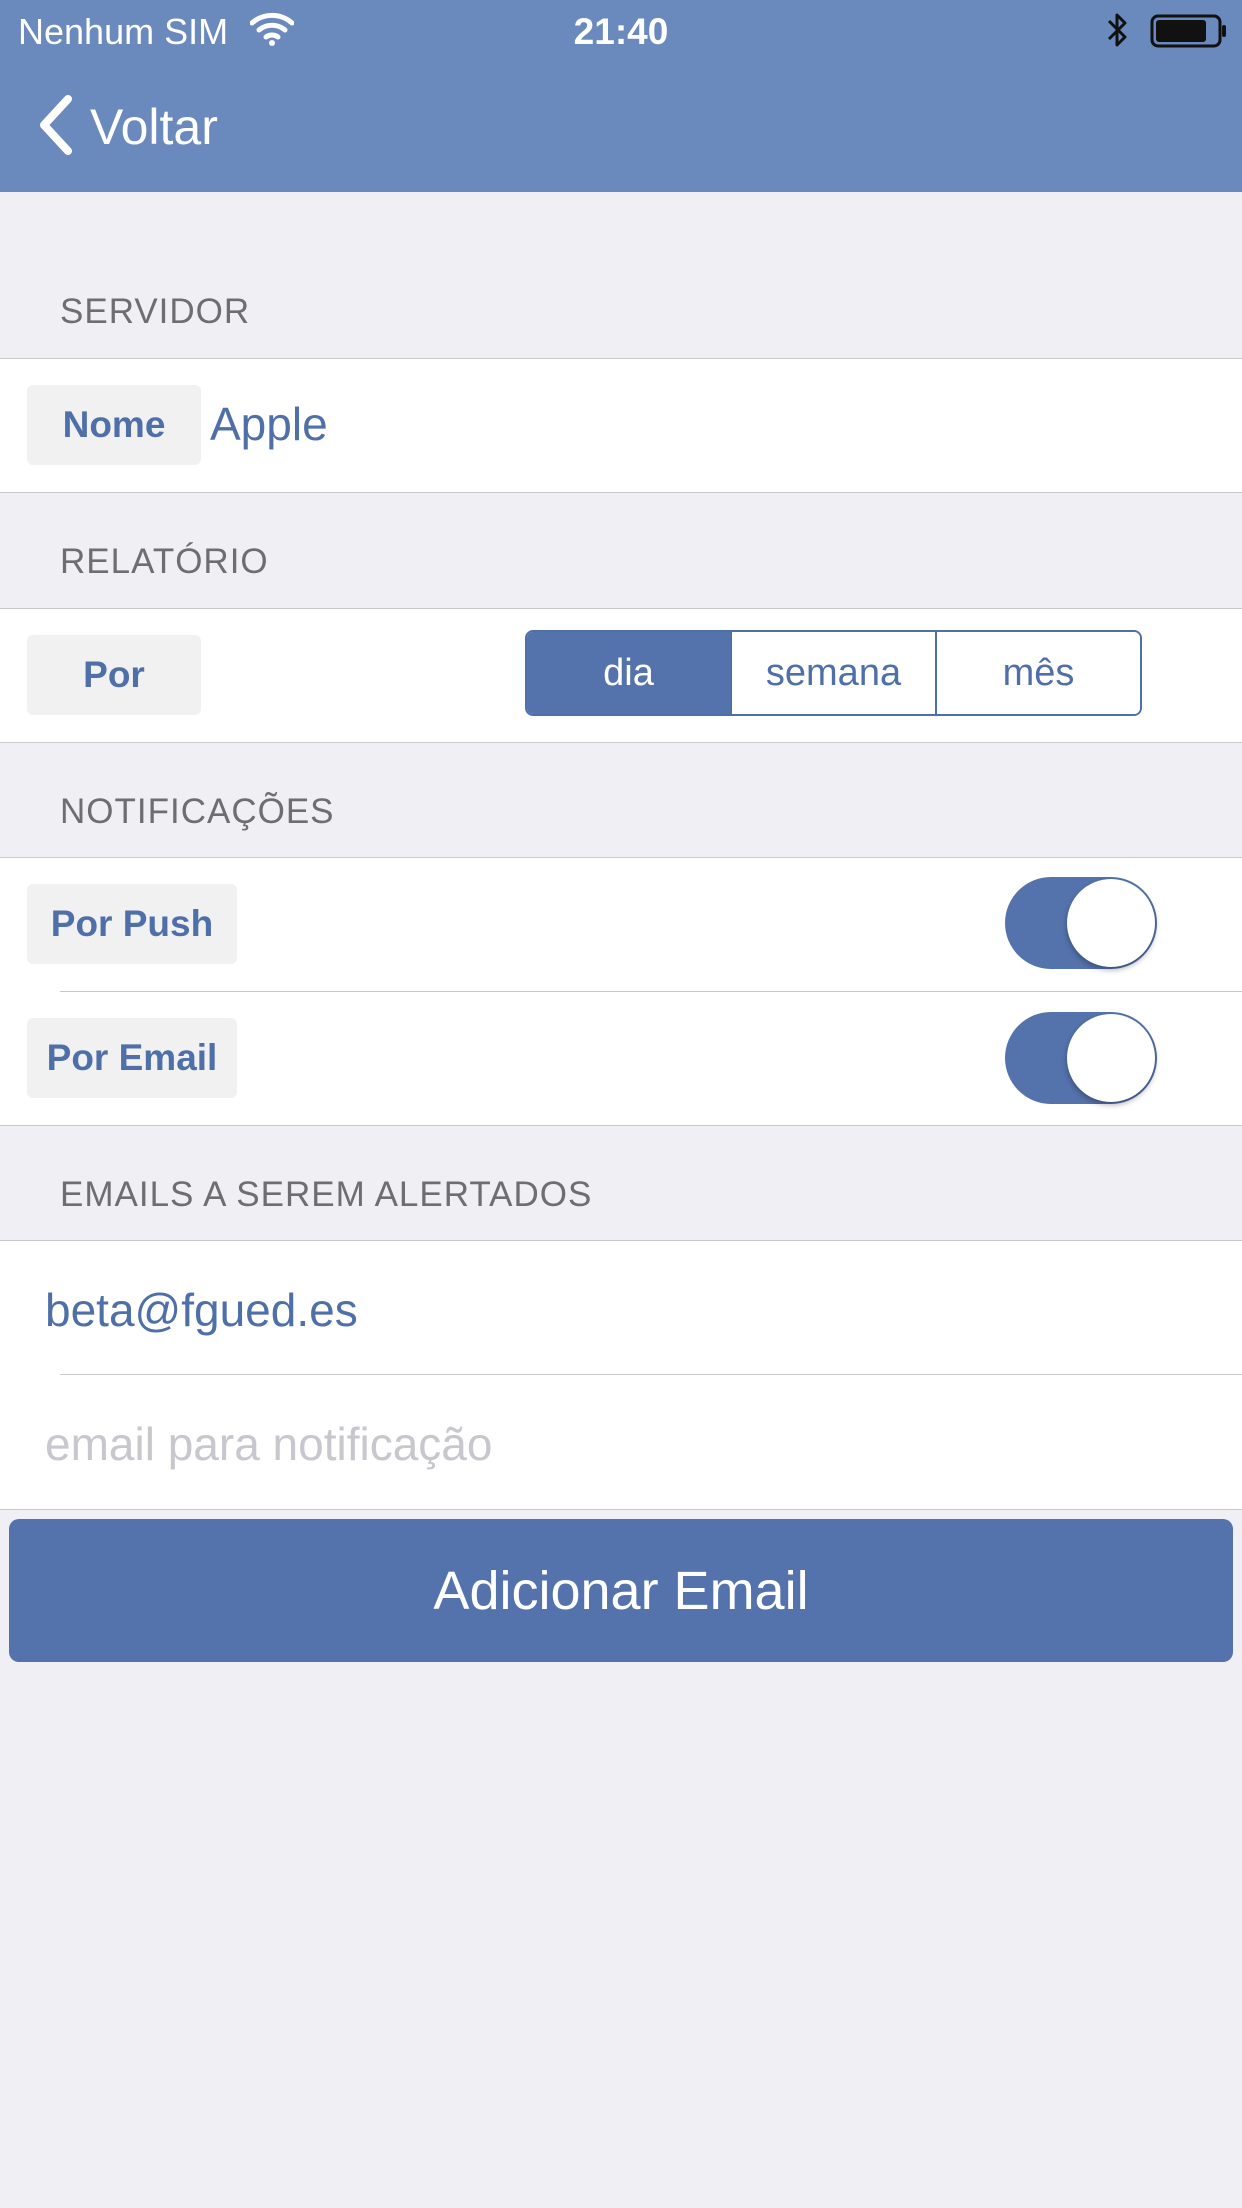  I want to click on email-input, so click(620, 1444).